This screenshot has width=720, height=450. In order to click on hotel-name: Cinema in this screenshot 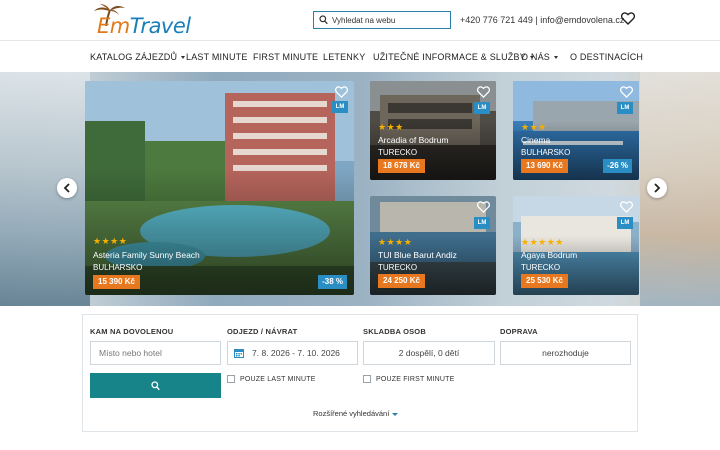, I will do `click(536, 140)`.